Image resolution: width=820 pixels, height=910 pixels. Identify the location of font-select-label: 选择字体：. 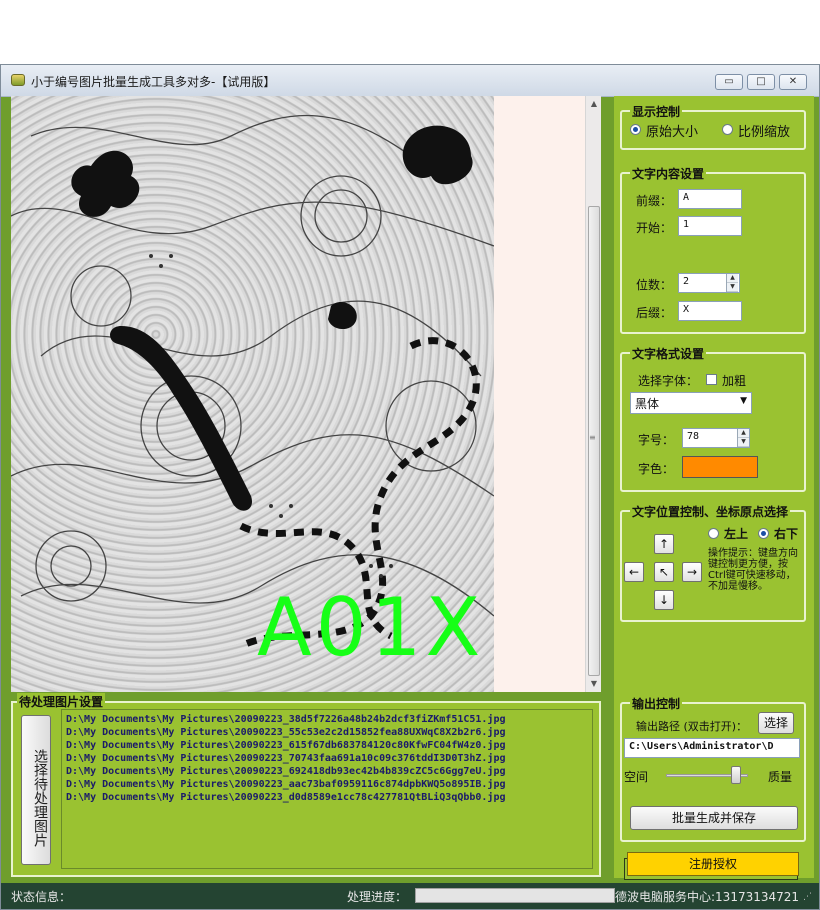
(668, 381).